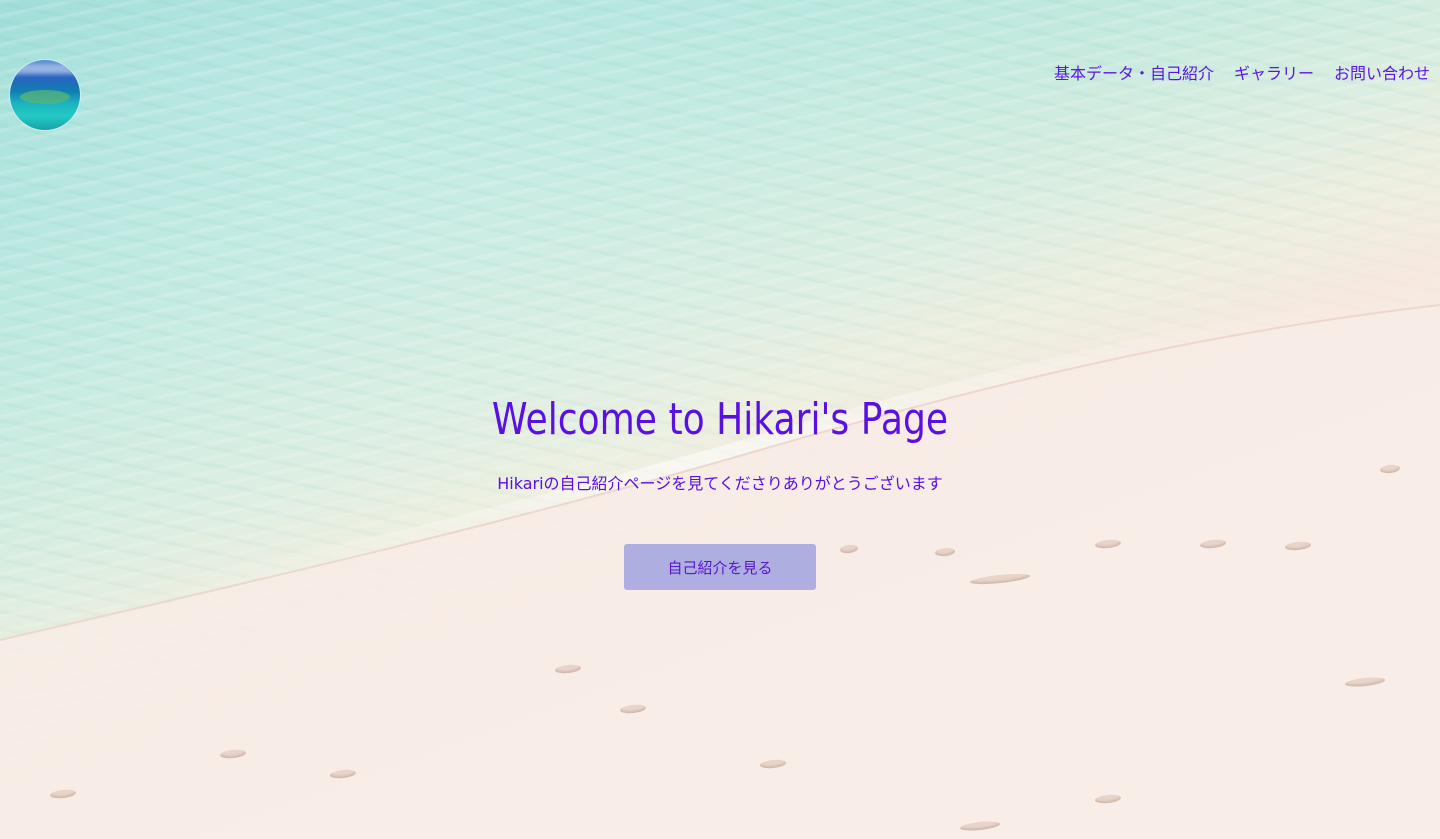 The image size is (1440, 839). What do you see at coordinates (1134, 74) in the screenshot?
I see `nav-item-profile: 基本データ・自己紹介` at bounding box center [1134, 74].